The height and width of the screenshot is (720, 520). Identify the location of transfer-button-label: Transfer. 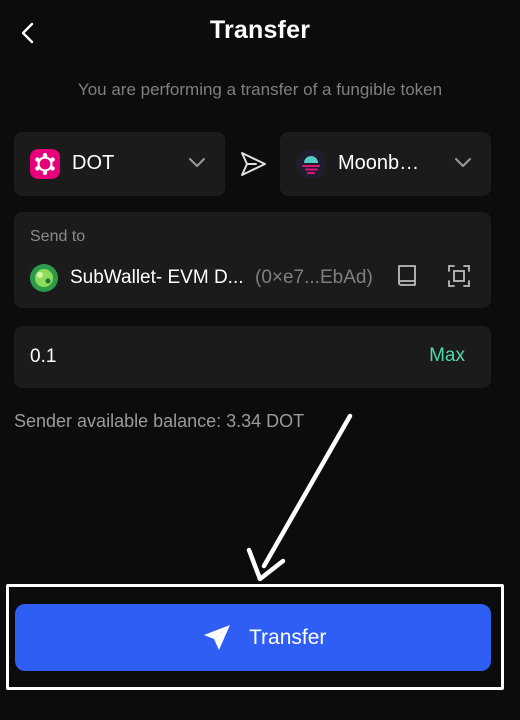
(288, 637).